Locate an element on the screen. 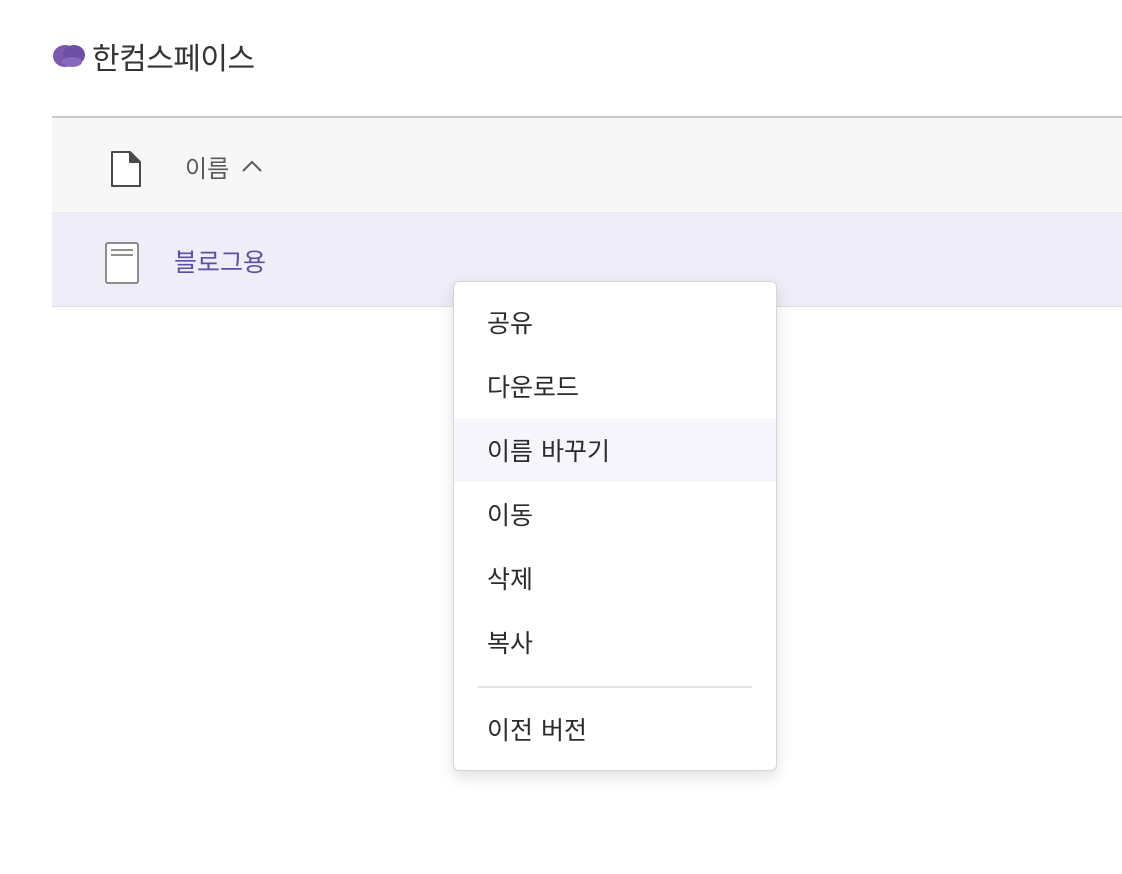  menu-divider is located at coordinates (615, 687).